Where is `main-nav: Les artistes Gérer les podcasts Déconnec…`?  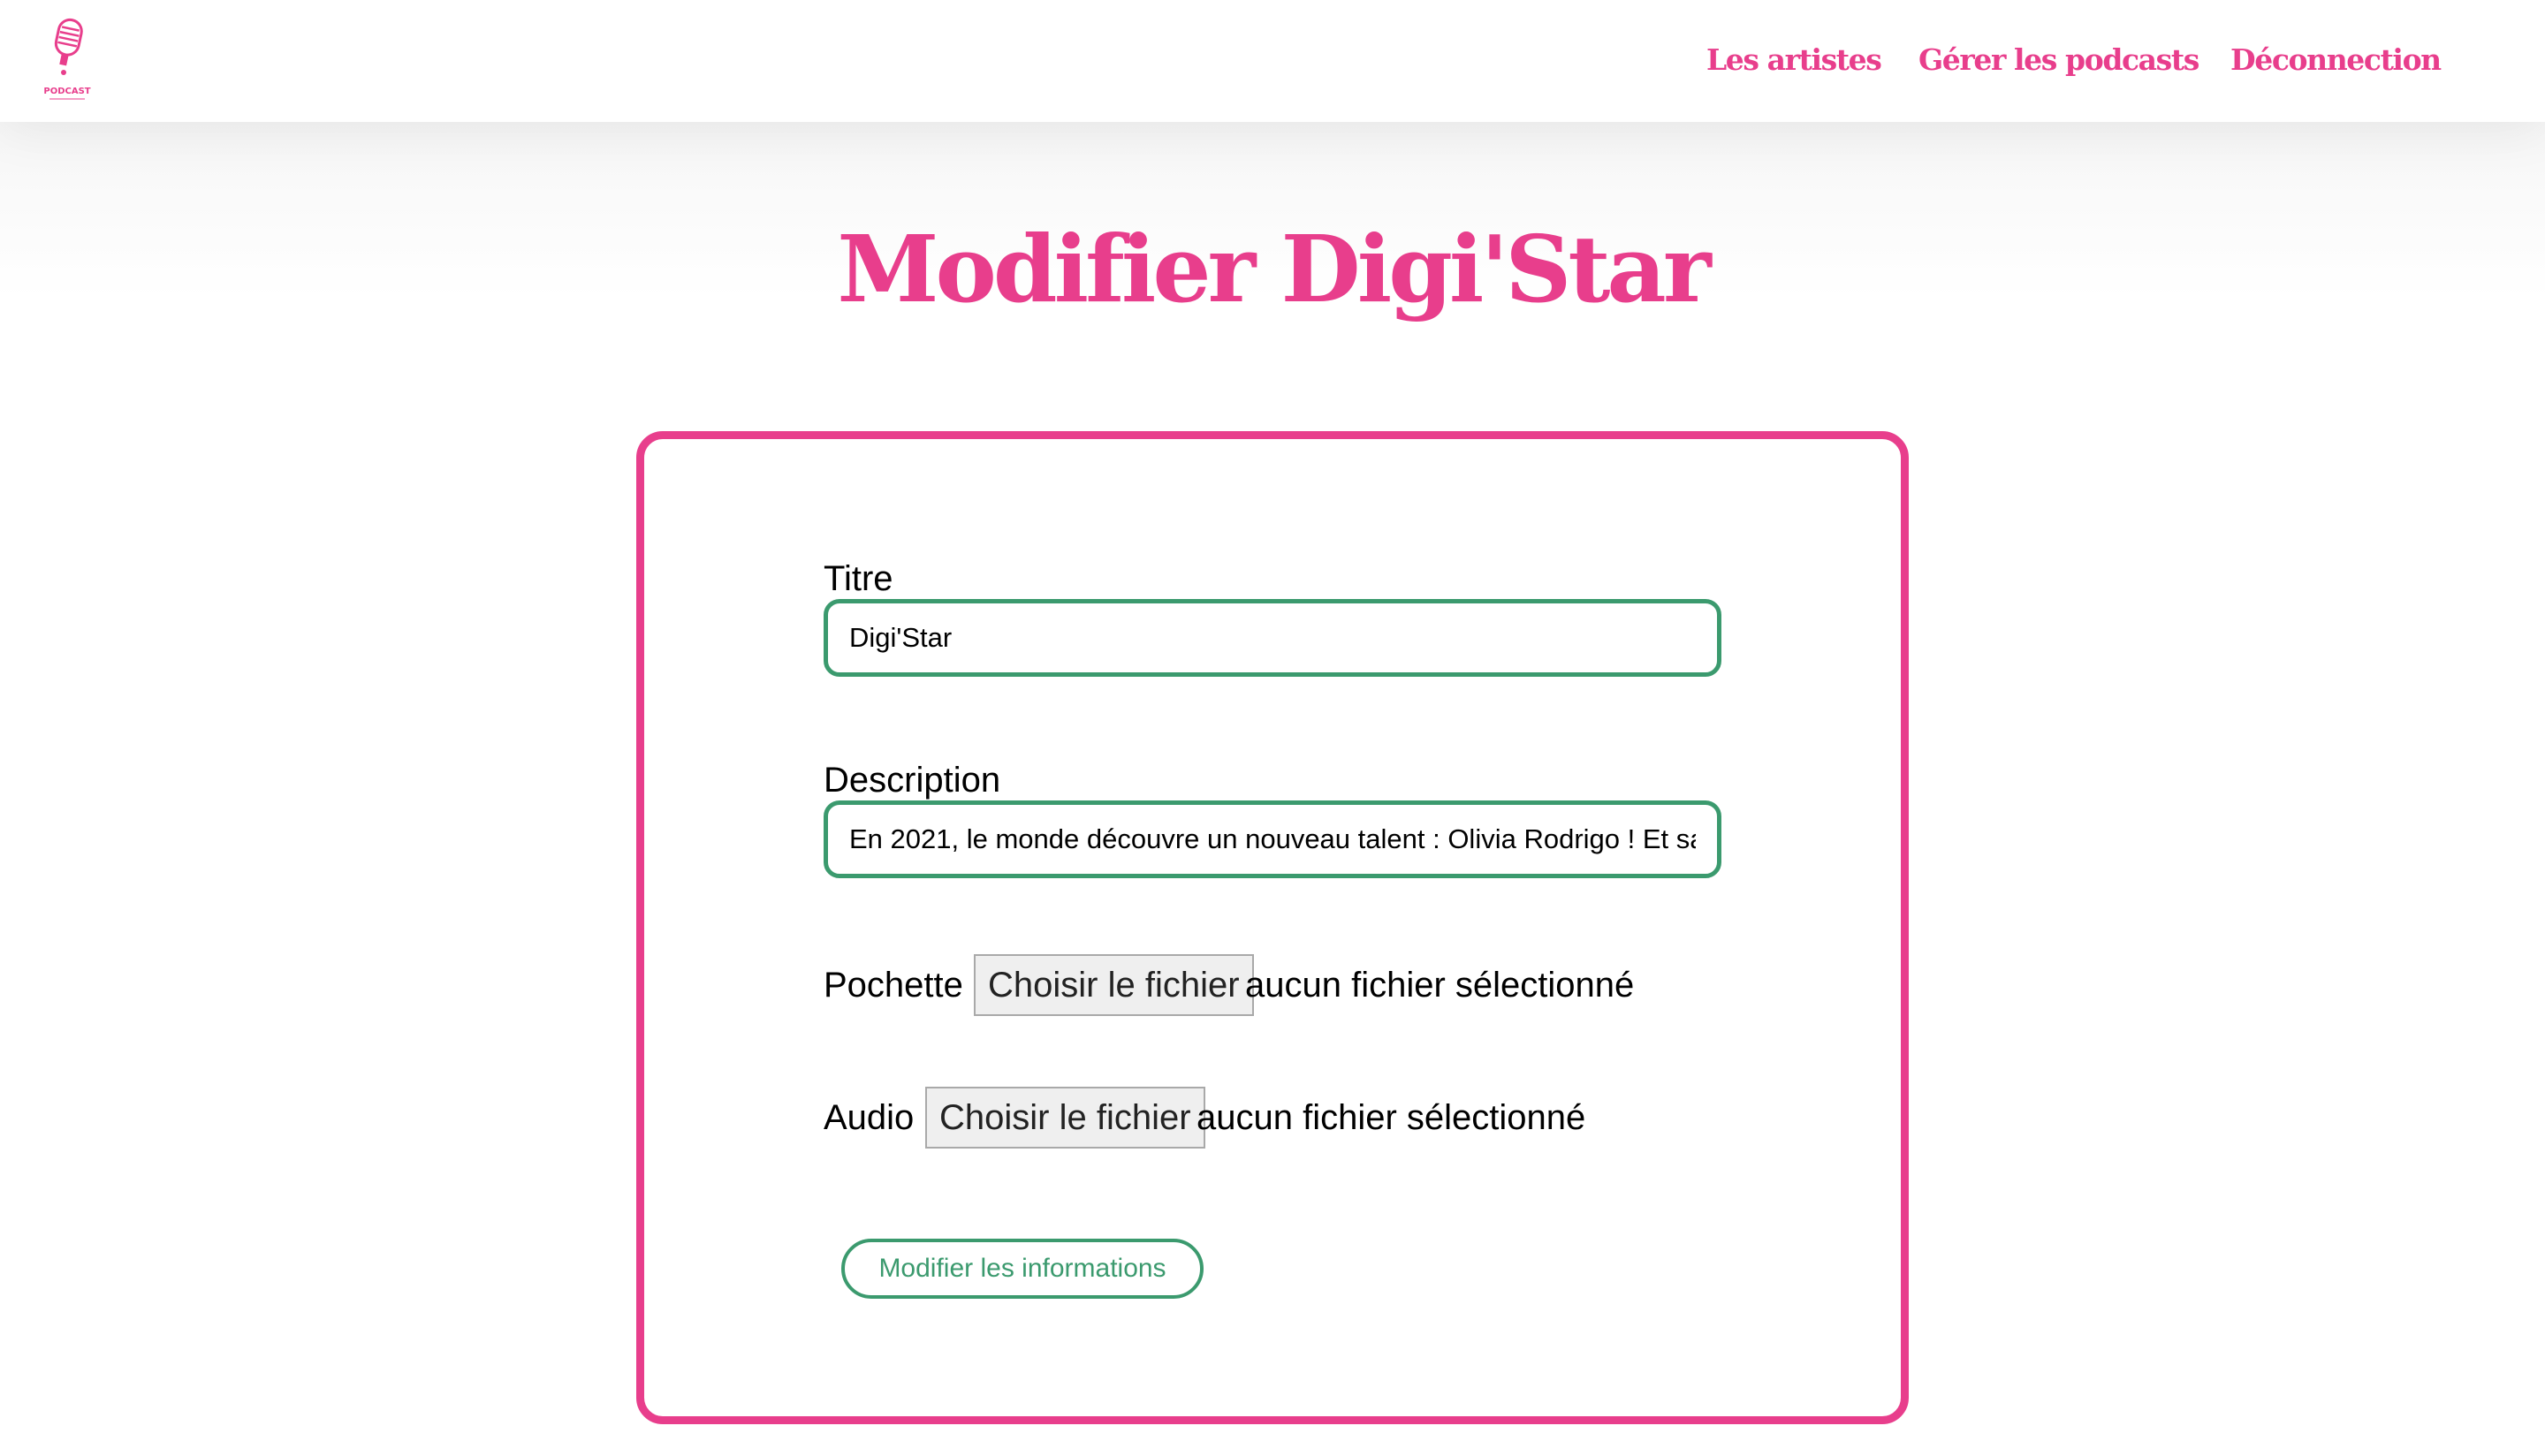
main-nav: Les artistes Gérer les podcasts Déconnec… is located at coordinates (1272, 60).